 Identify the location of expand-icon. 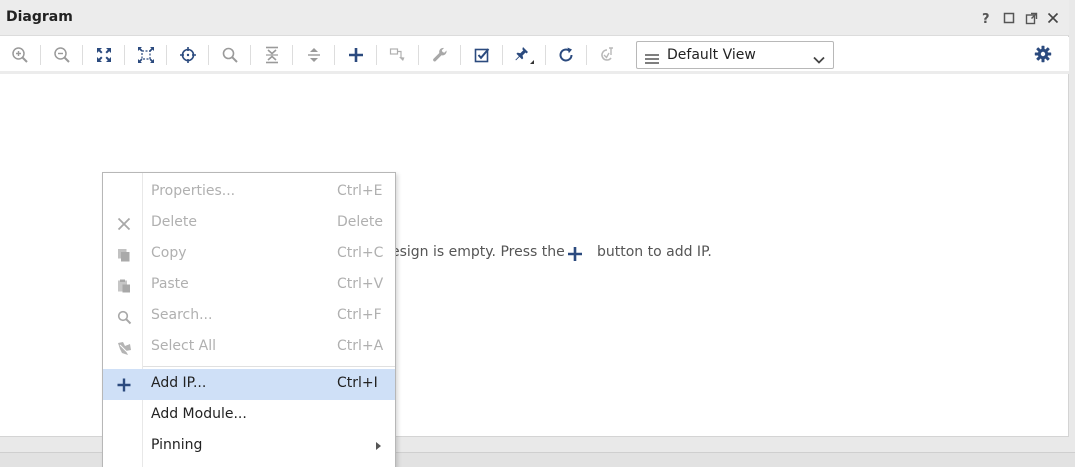
(314, 55).